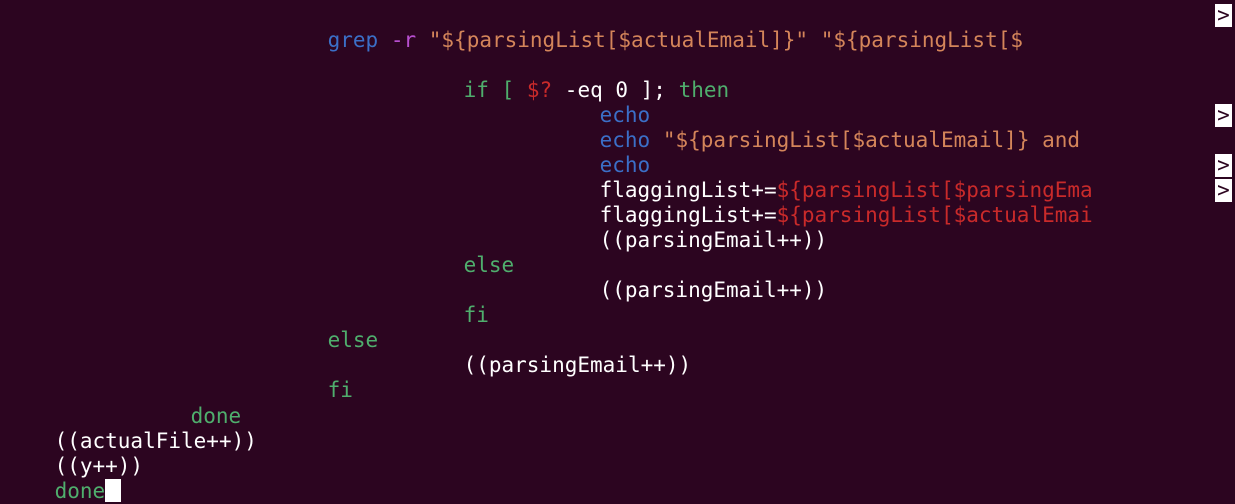 The width and height of the screenshot is (1235, 504). I want to click on done-keyword: done, so click(80, 491).